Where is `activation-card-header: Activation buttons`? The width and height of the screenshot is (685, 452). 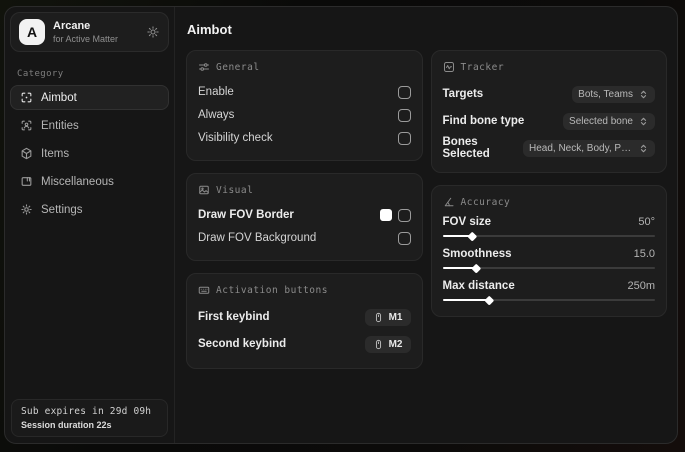 activation-card-header: Activation buttons is located at coordinates (304, 290).